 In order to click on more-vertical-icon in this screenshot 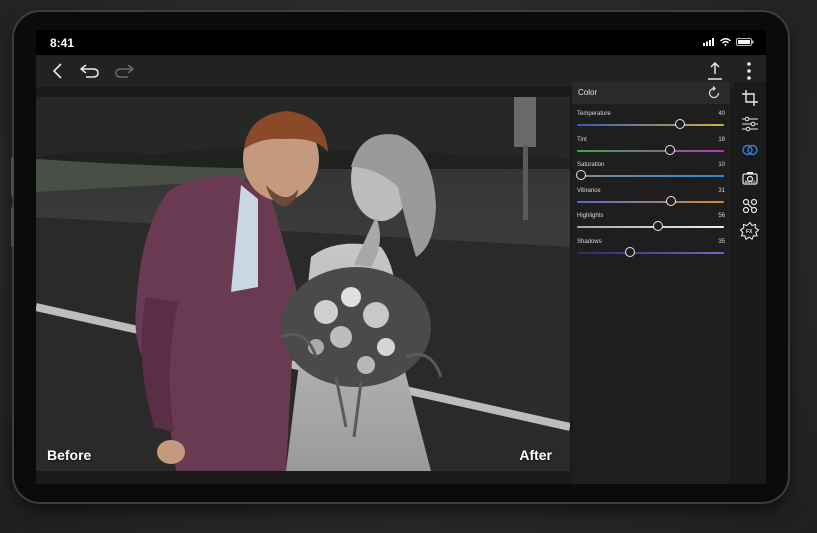, I will do `click(749, 71)`.